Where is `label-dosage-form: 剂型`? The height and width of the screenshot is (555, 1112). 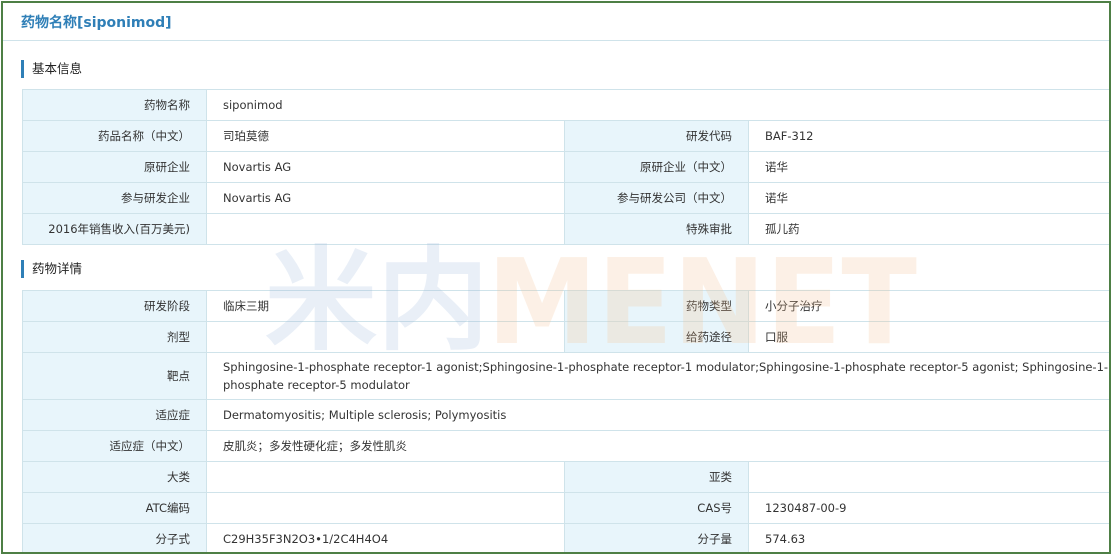 label-dosage-form: 剂型 is located at coordinates (114, 337).